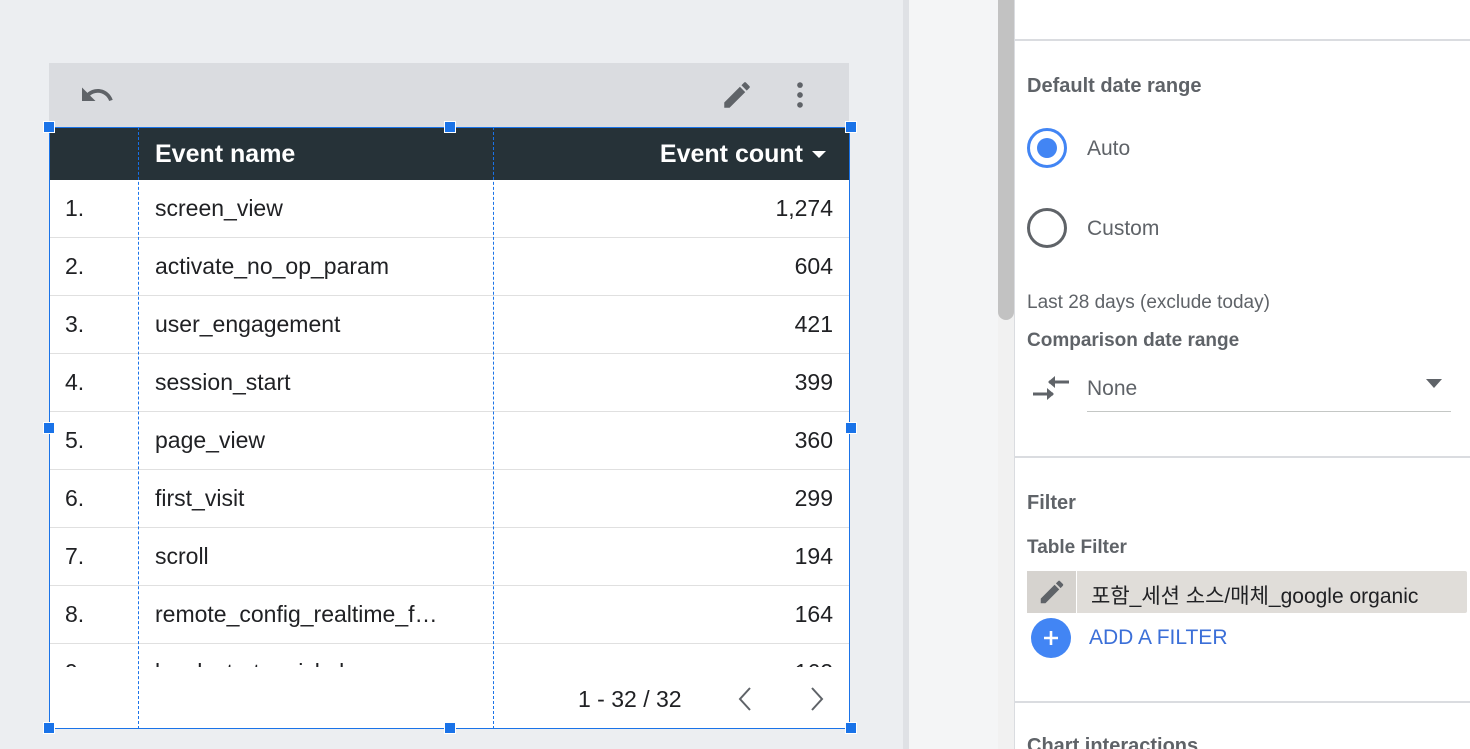 This screenshot has width=1470, height=749. What do you see at coordinates (219, 208) in the screenshot?
I see `event-name-cell: screen_view` at bounding box center [219, 208].